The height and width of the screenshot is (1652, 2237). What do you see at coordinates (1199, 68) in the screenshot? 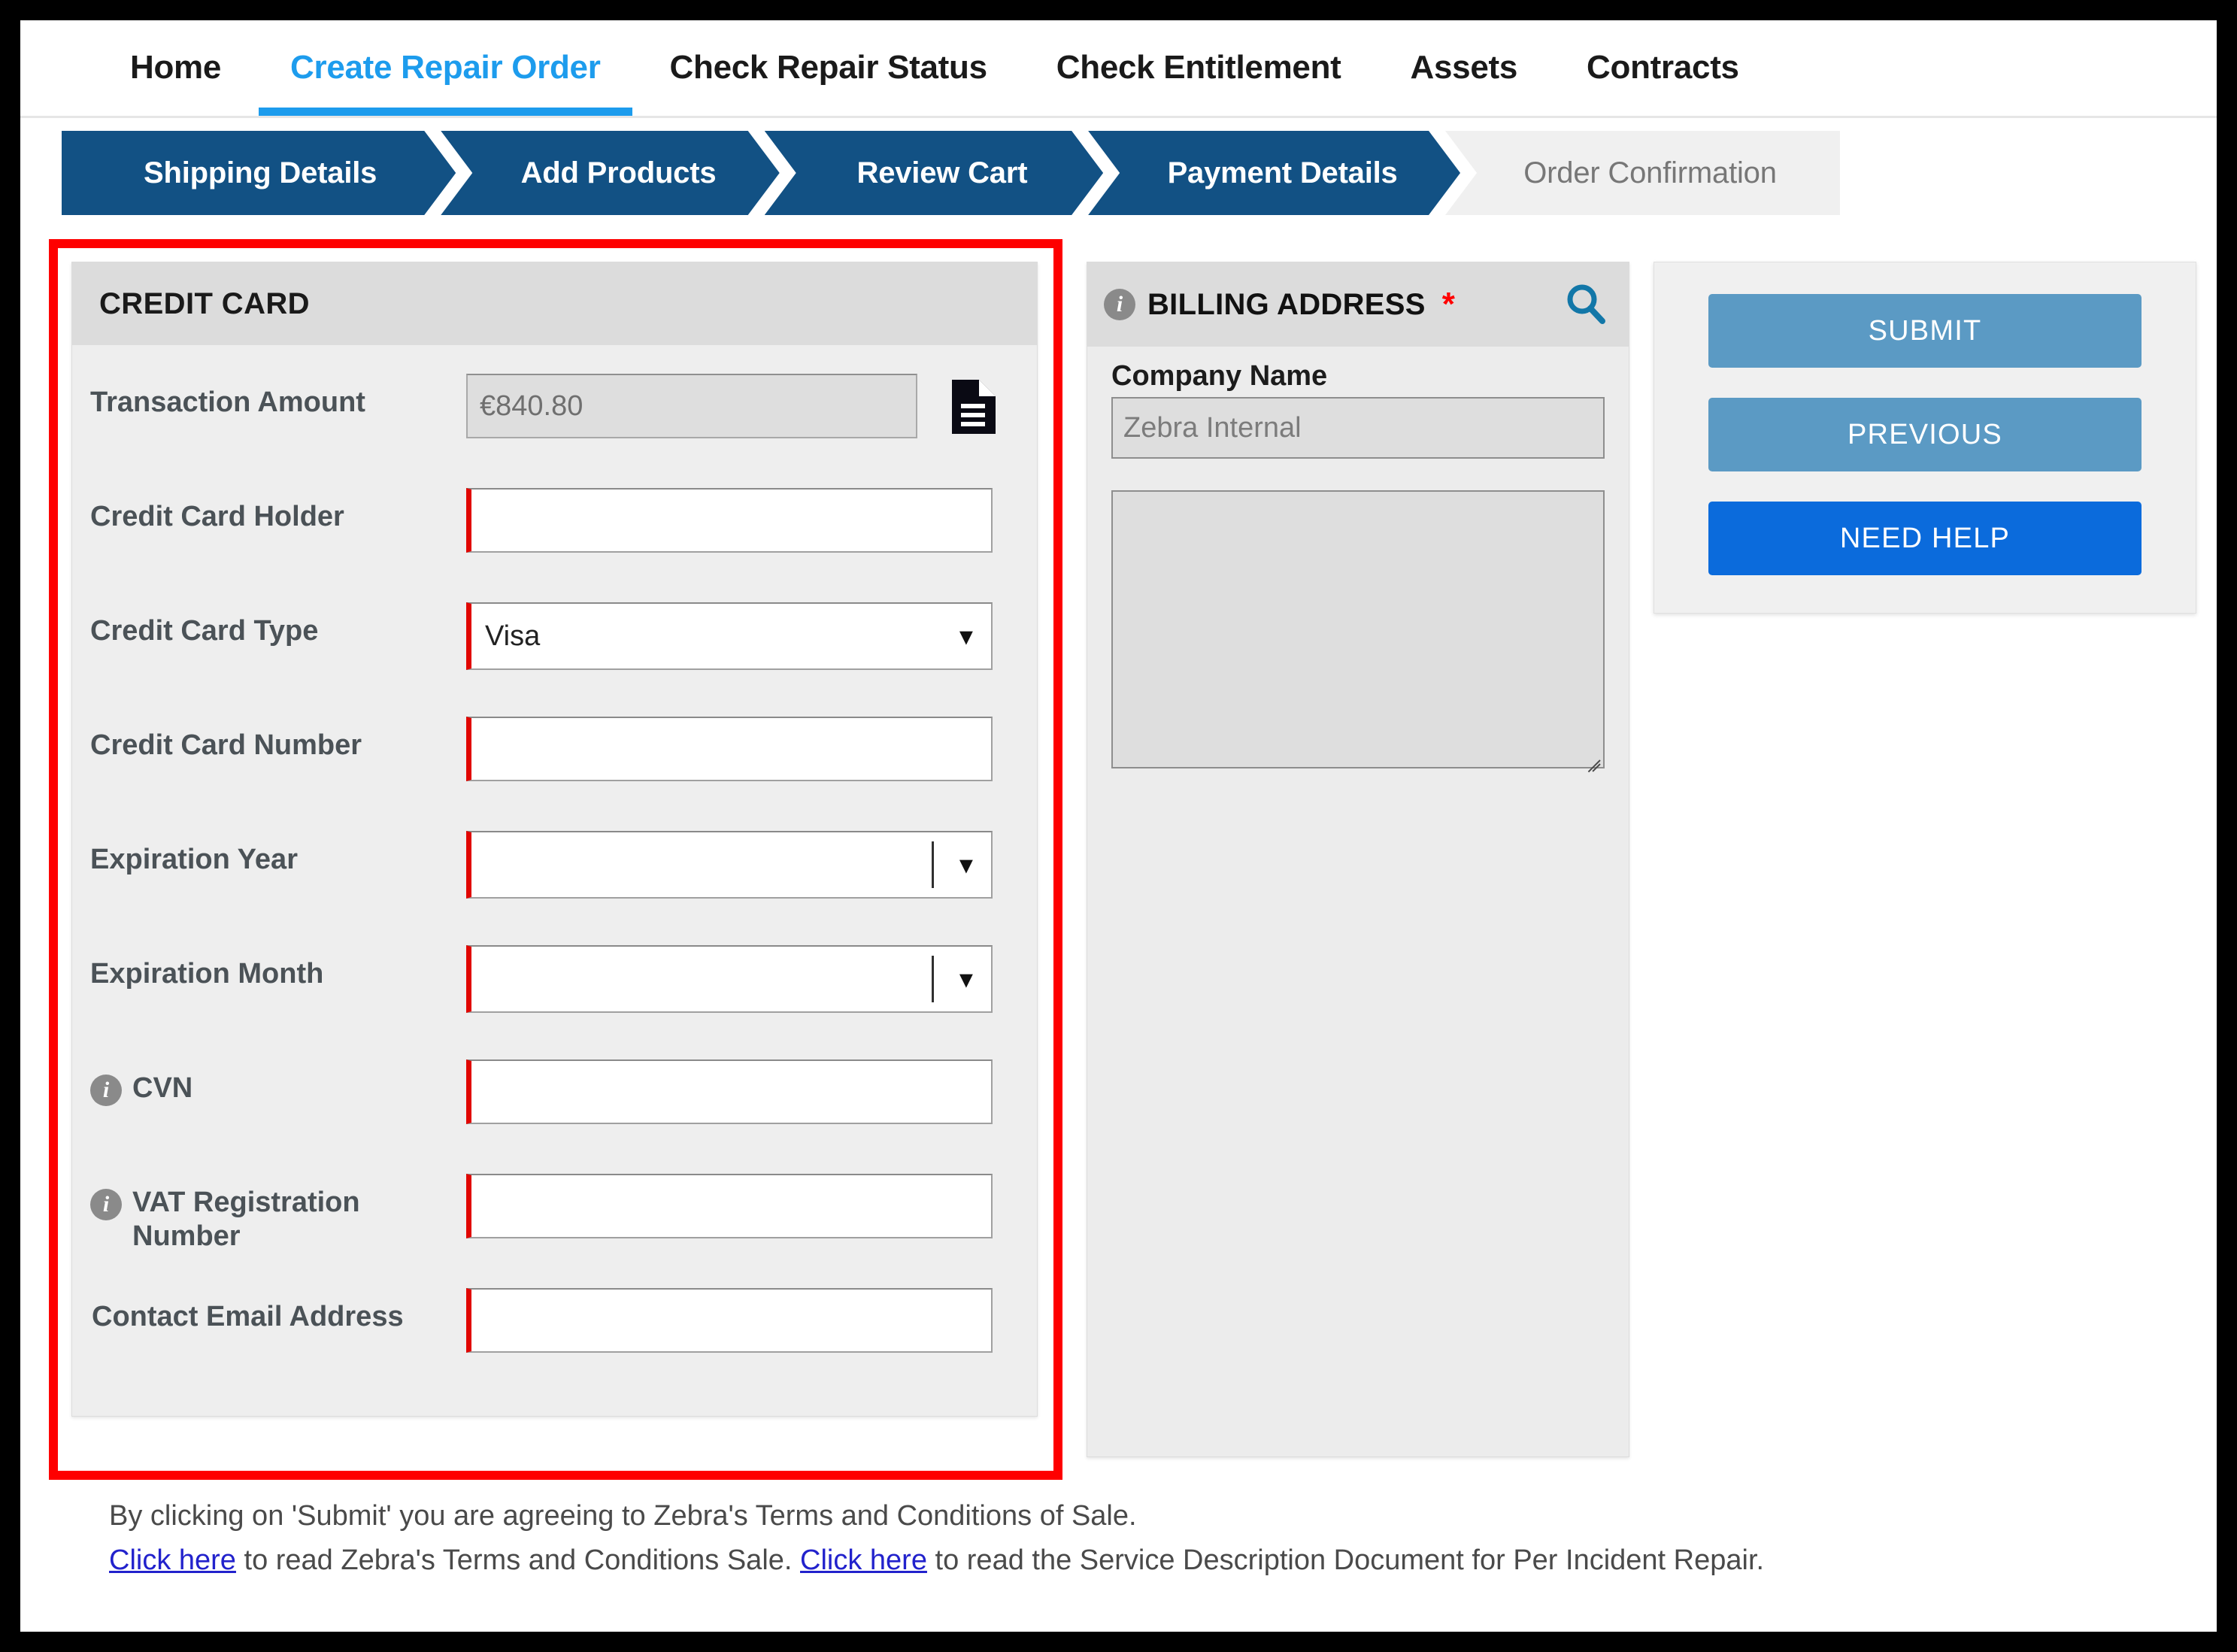
I see `nav-item-check-entitlement: Check Entitlement` at bounding box center [1199, 68].